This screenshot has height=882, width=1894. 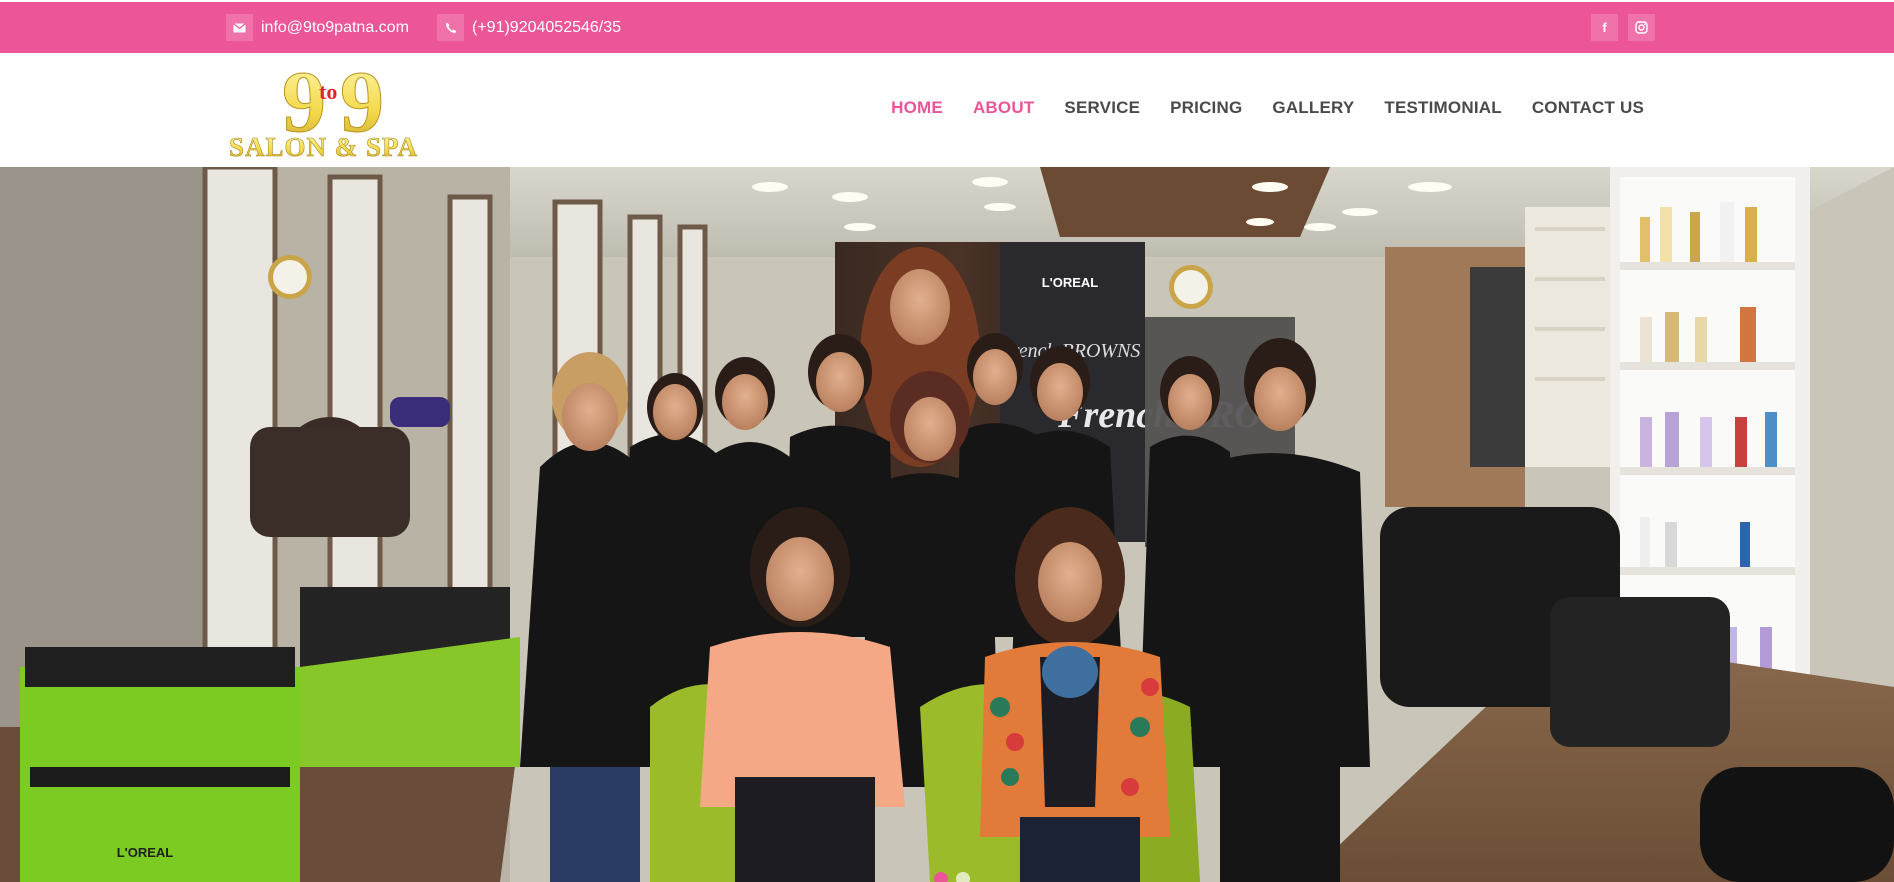 What do you see at coordinates (239, 27) in the screenshot?
I see `envelope-icon` at bounding box center [239, 27].